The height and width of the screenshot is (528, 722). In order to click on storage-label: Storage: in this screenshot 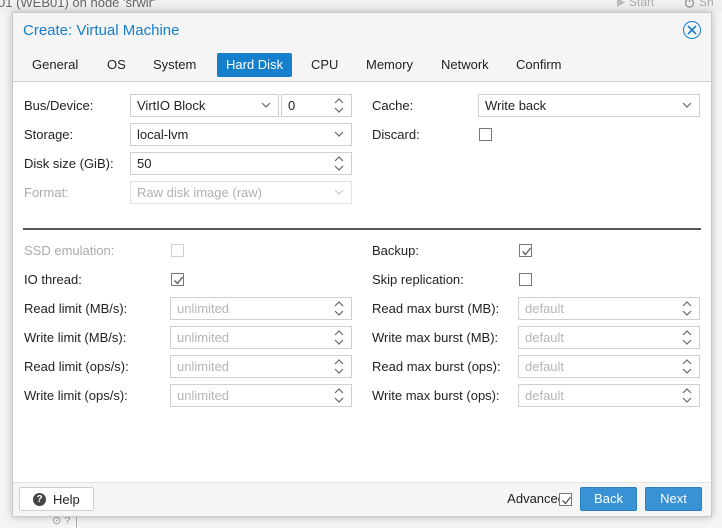, I will do `click(49, 134)`.